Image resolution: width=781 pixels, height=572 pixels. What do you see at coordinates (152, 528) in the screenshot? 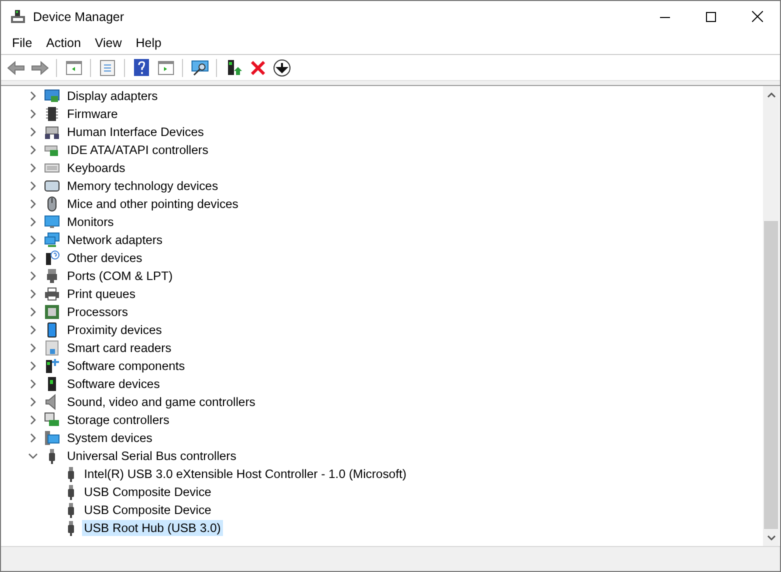
I see `tree-item: USB Root Hub (USB 3.0)` at bounding box center [152, 528].